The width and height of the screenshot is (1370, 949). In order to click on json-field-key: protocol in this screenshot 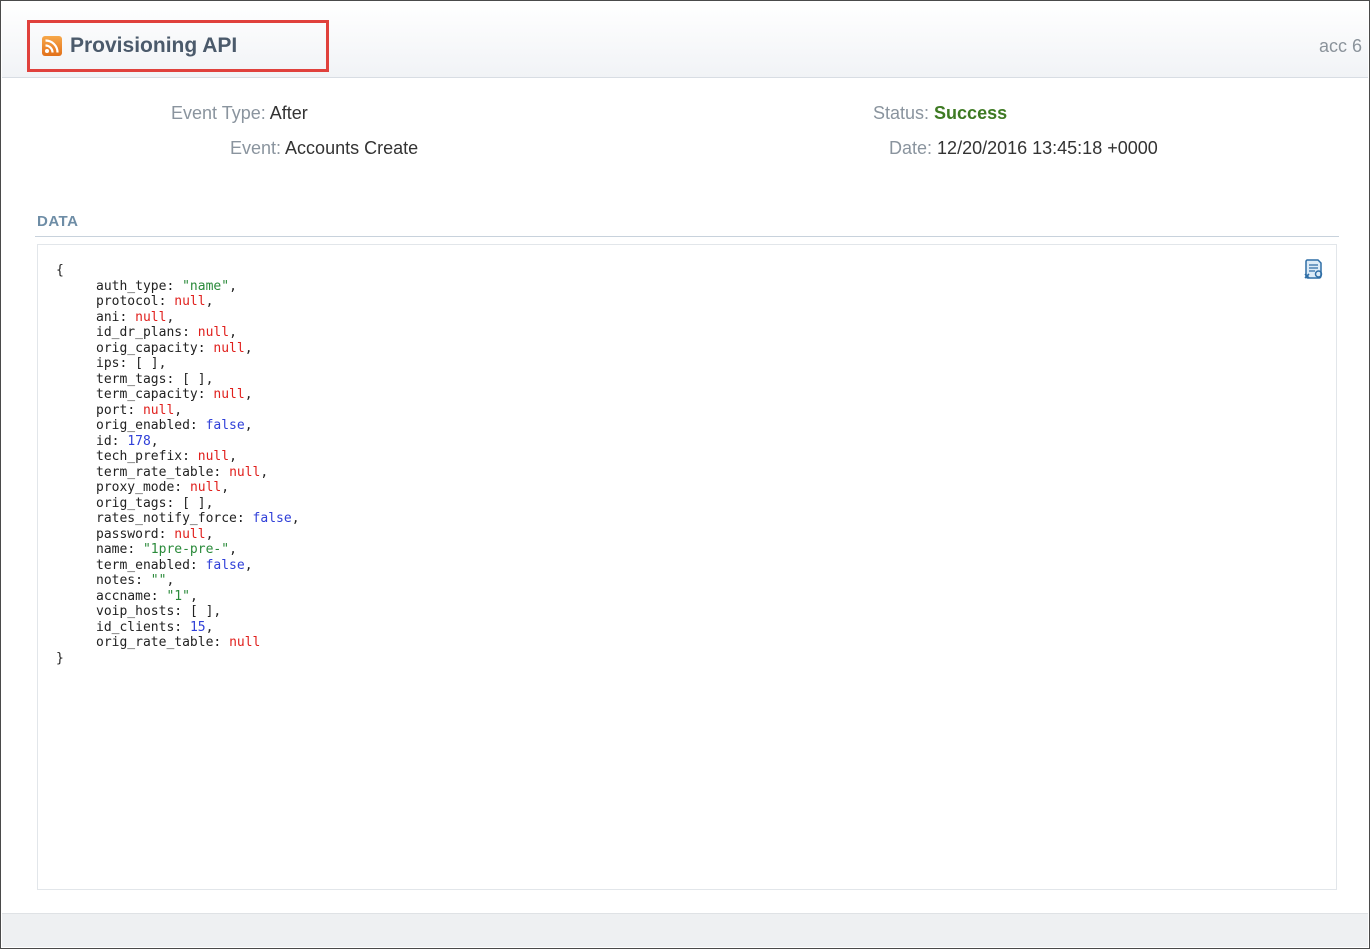, I will do `click(127, 301)`.